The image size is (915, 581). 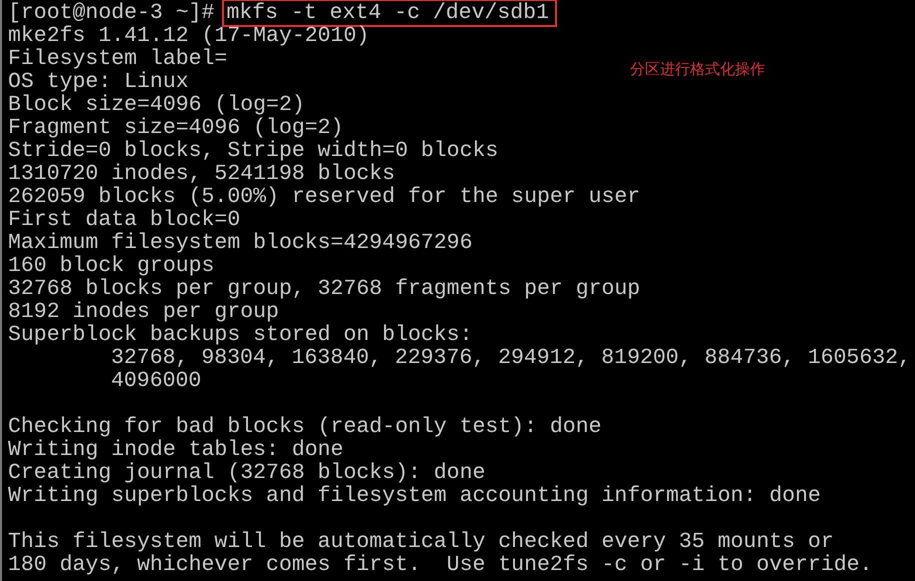 I want to click on output-line: Fragment size=4096 (log=2), so click(x=176, y=128).